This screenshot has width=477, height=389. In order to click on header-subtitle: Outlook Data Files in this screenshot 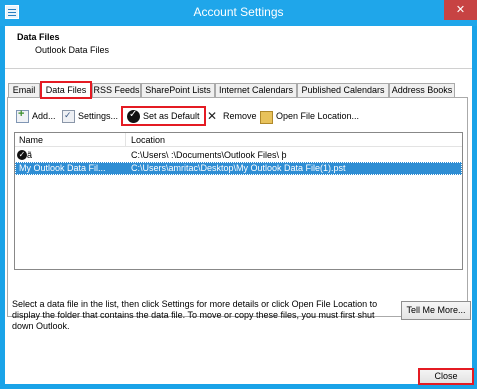, I will do `click(72, 50)`.